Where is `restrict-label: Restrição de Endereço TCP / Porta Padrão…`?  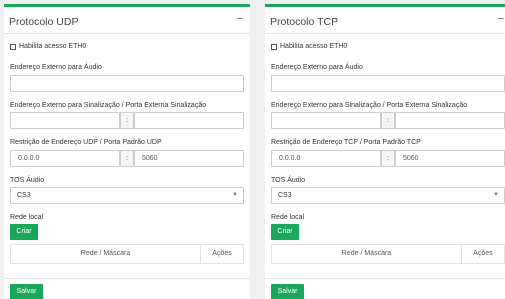 restrict-label: Restrição de Endereço TCP / Porta Padrão… is located at coordinates (346, 142).